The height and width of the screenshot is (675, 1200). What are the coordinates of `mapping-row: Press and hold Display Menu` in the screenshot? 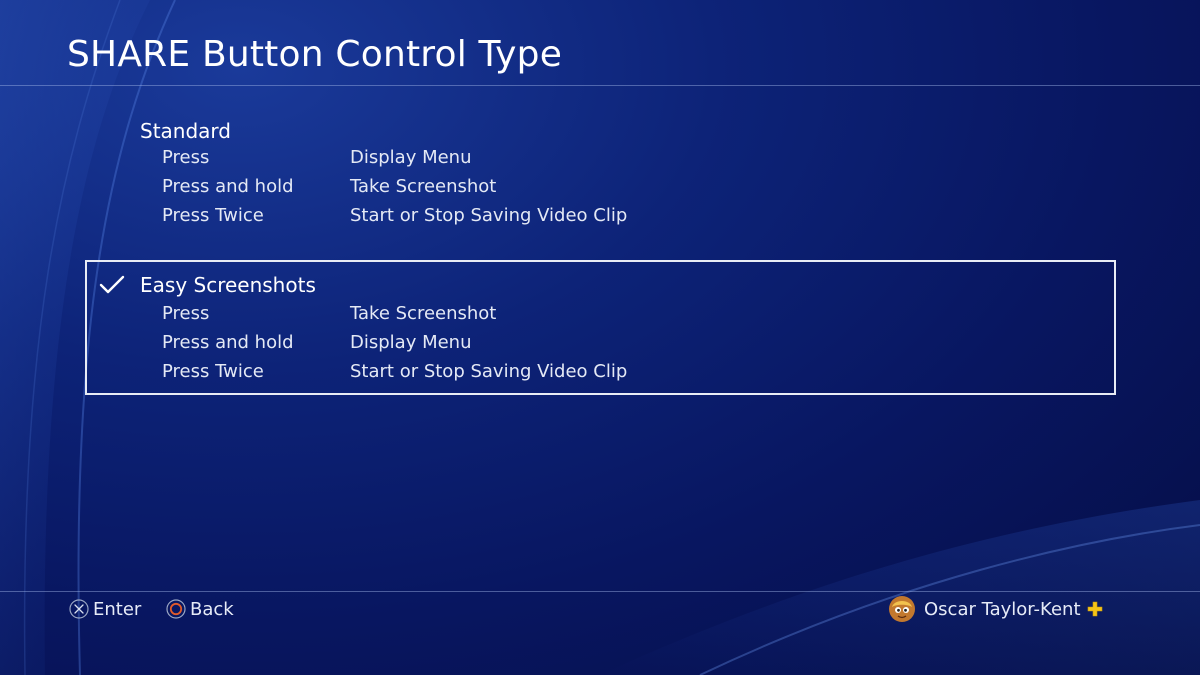 It's located at (612, 345).